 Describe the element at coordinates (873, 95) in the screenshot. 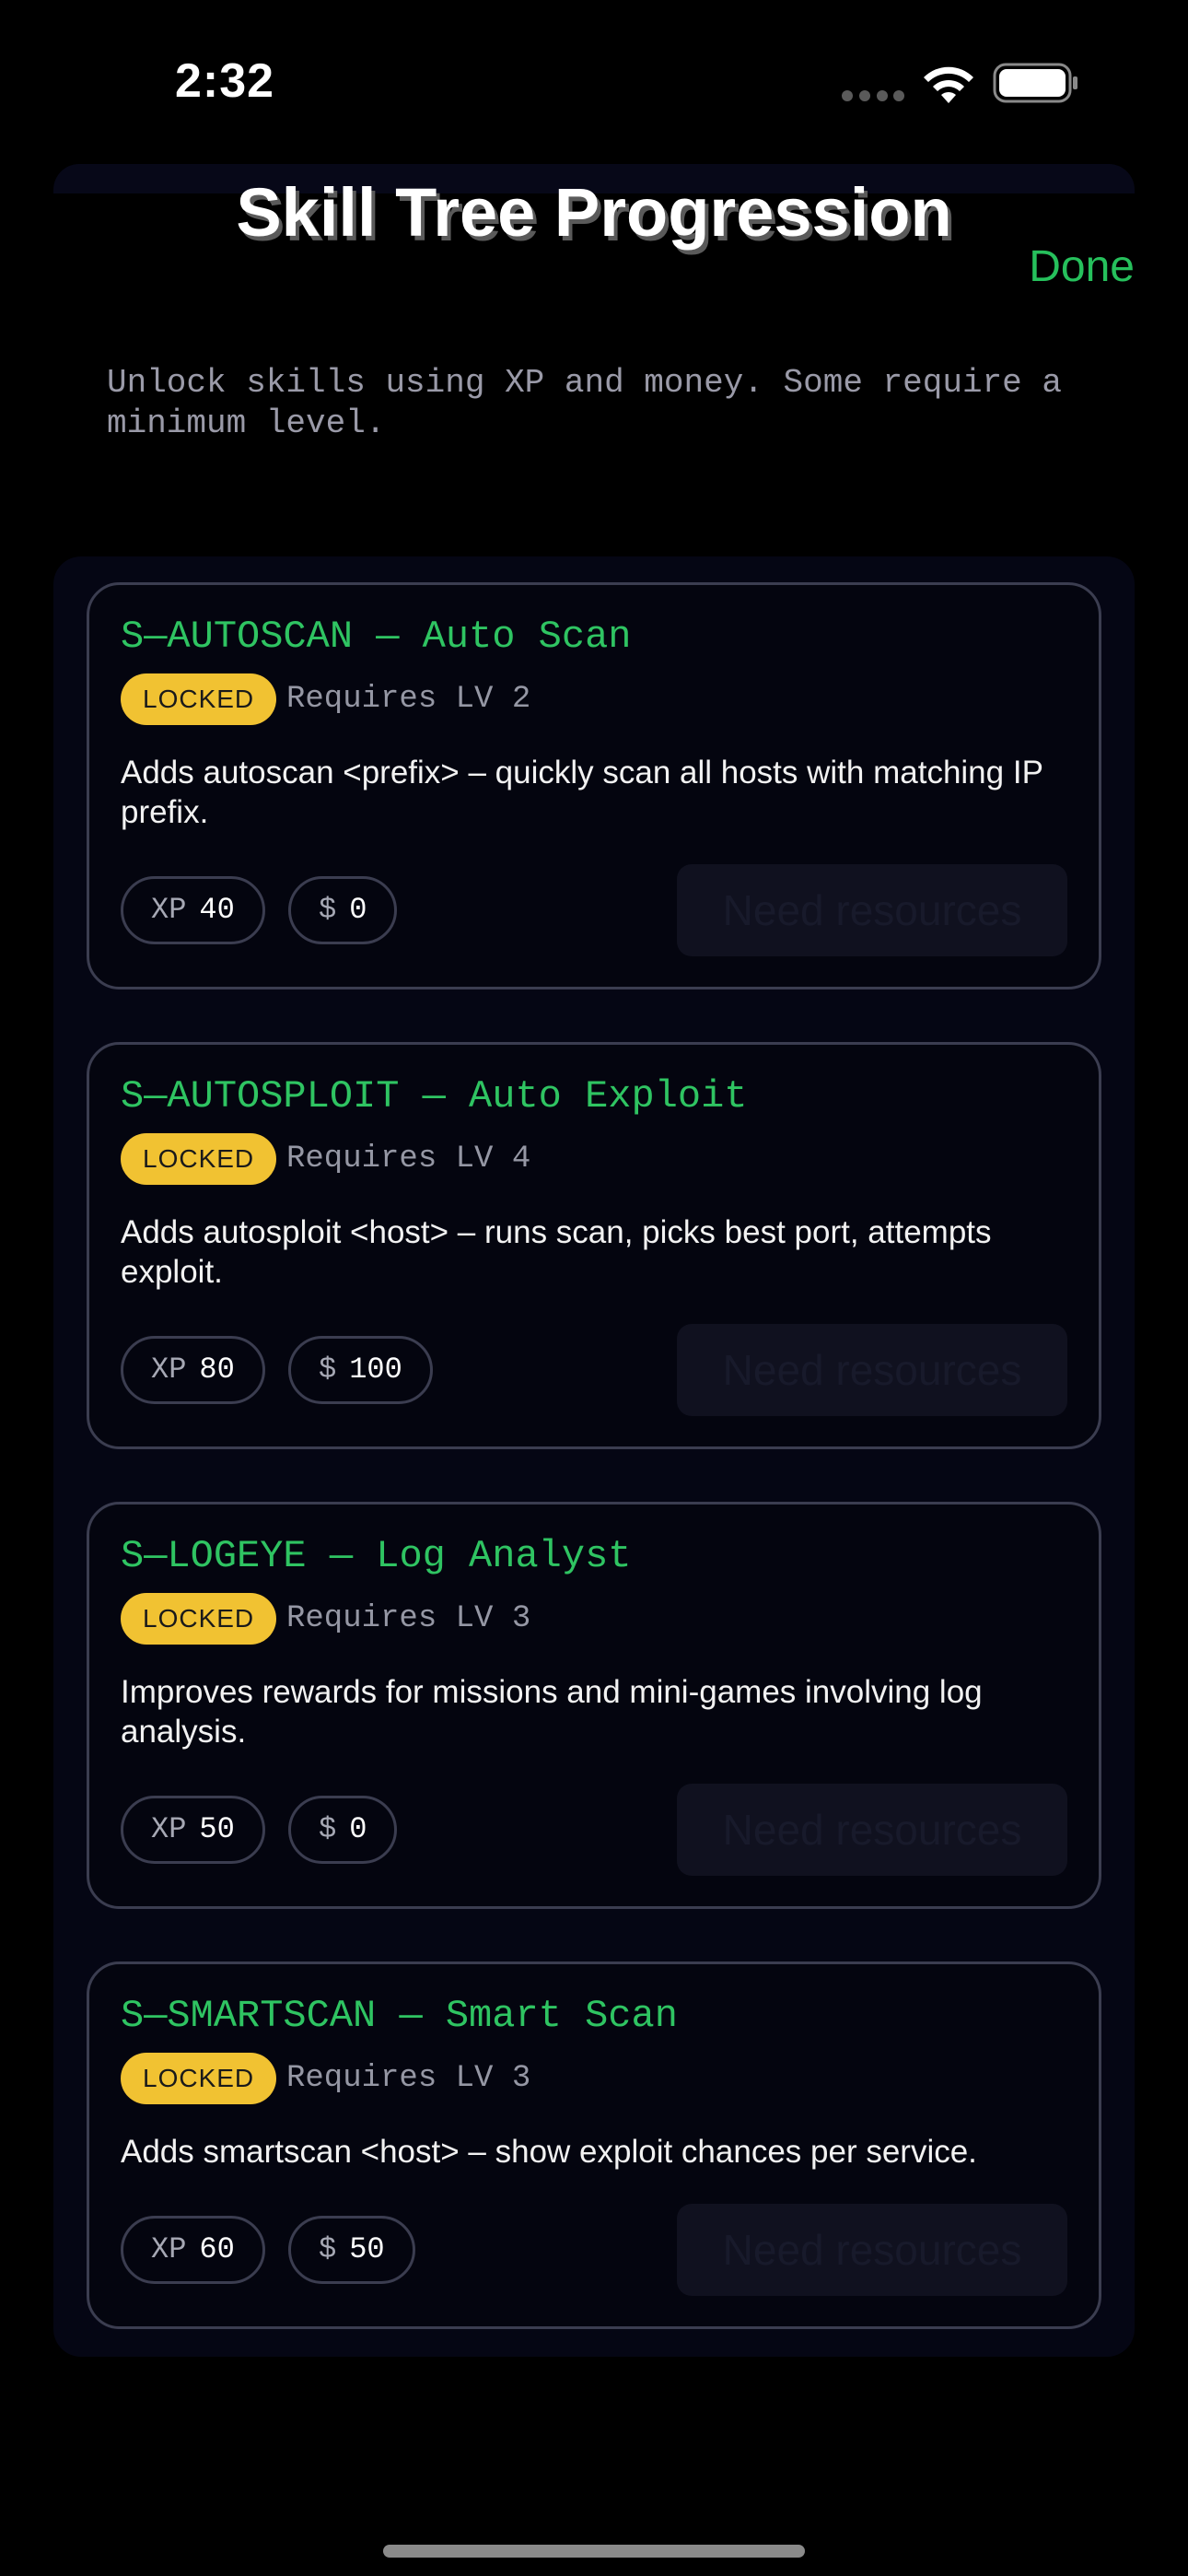

I see `cellular-signal-icon` at that location.